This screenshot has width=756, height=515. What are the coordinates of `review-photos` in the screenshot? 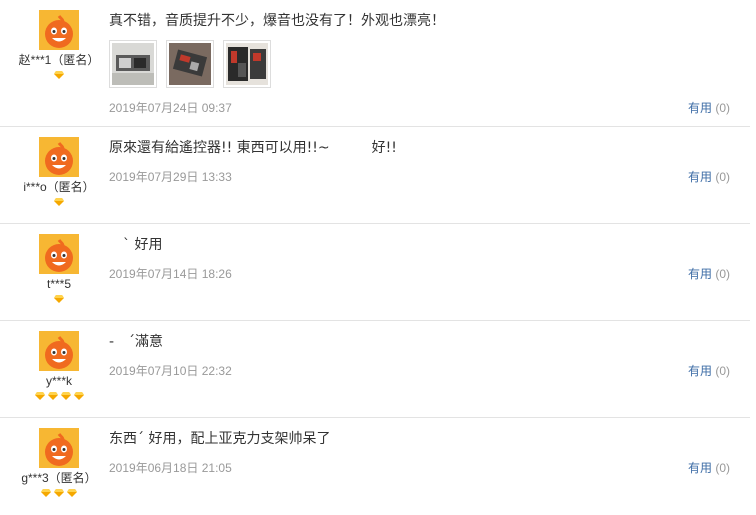 It's located at (419, 64).